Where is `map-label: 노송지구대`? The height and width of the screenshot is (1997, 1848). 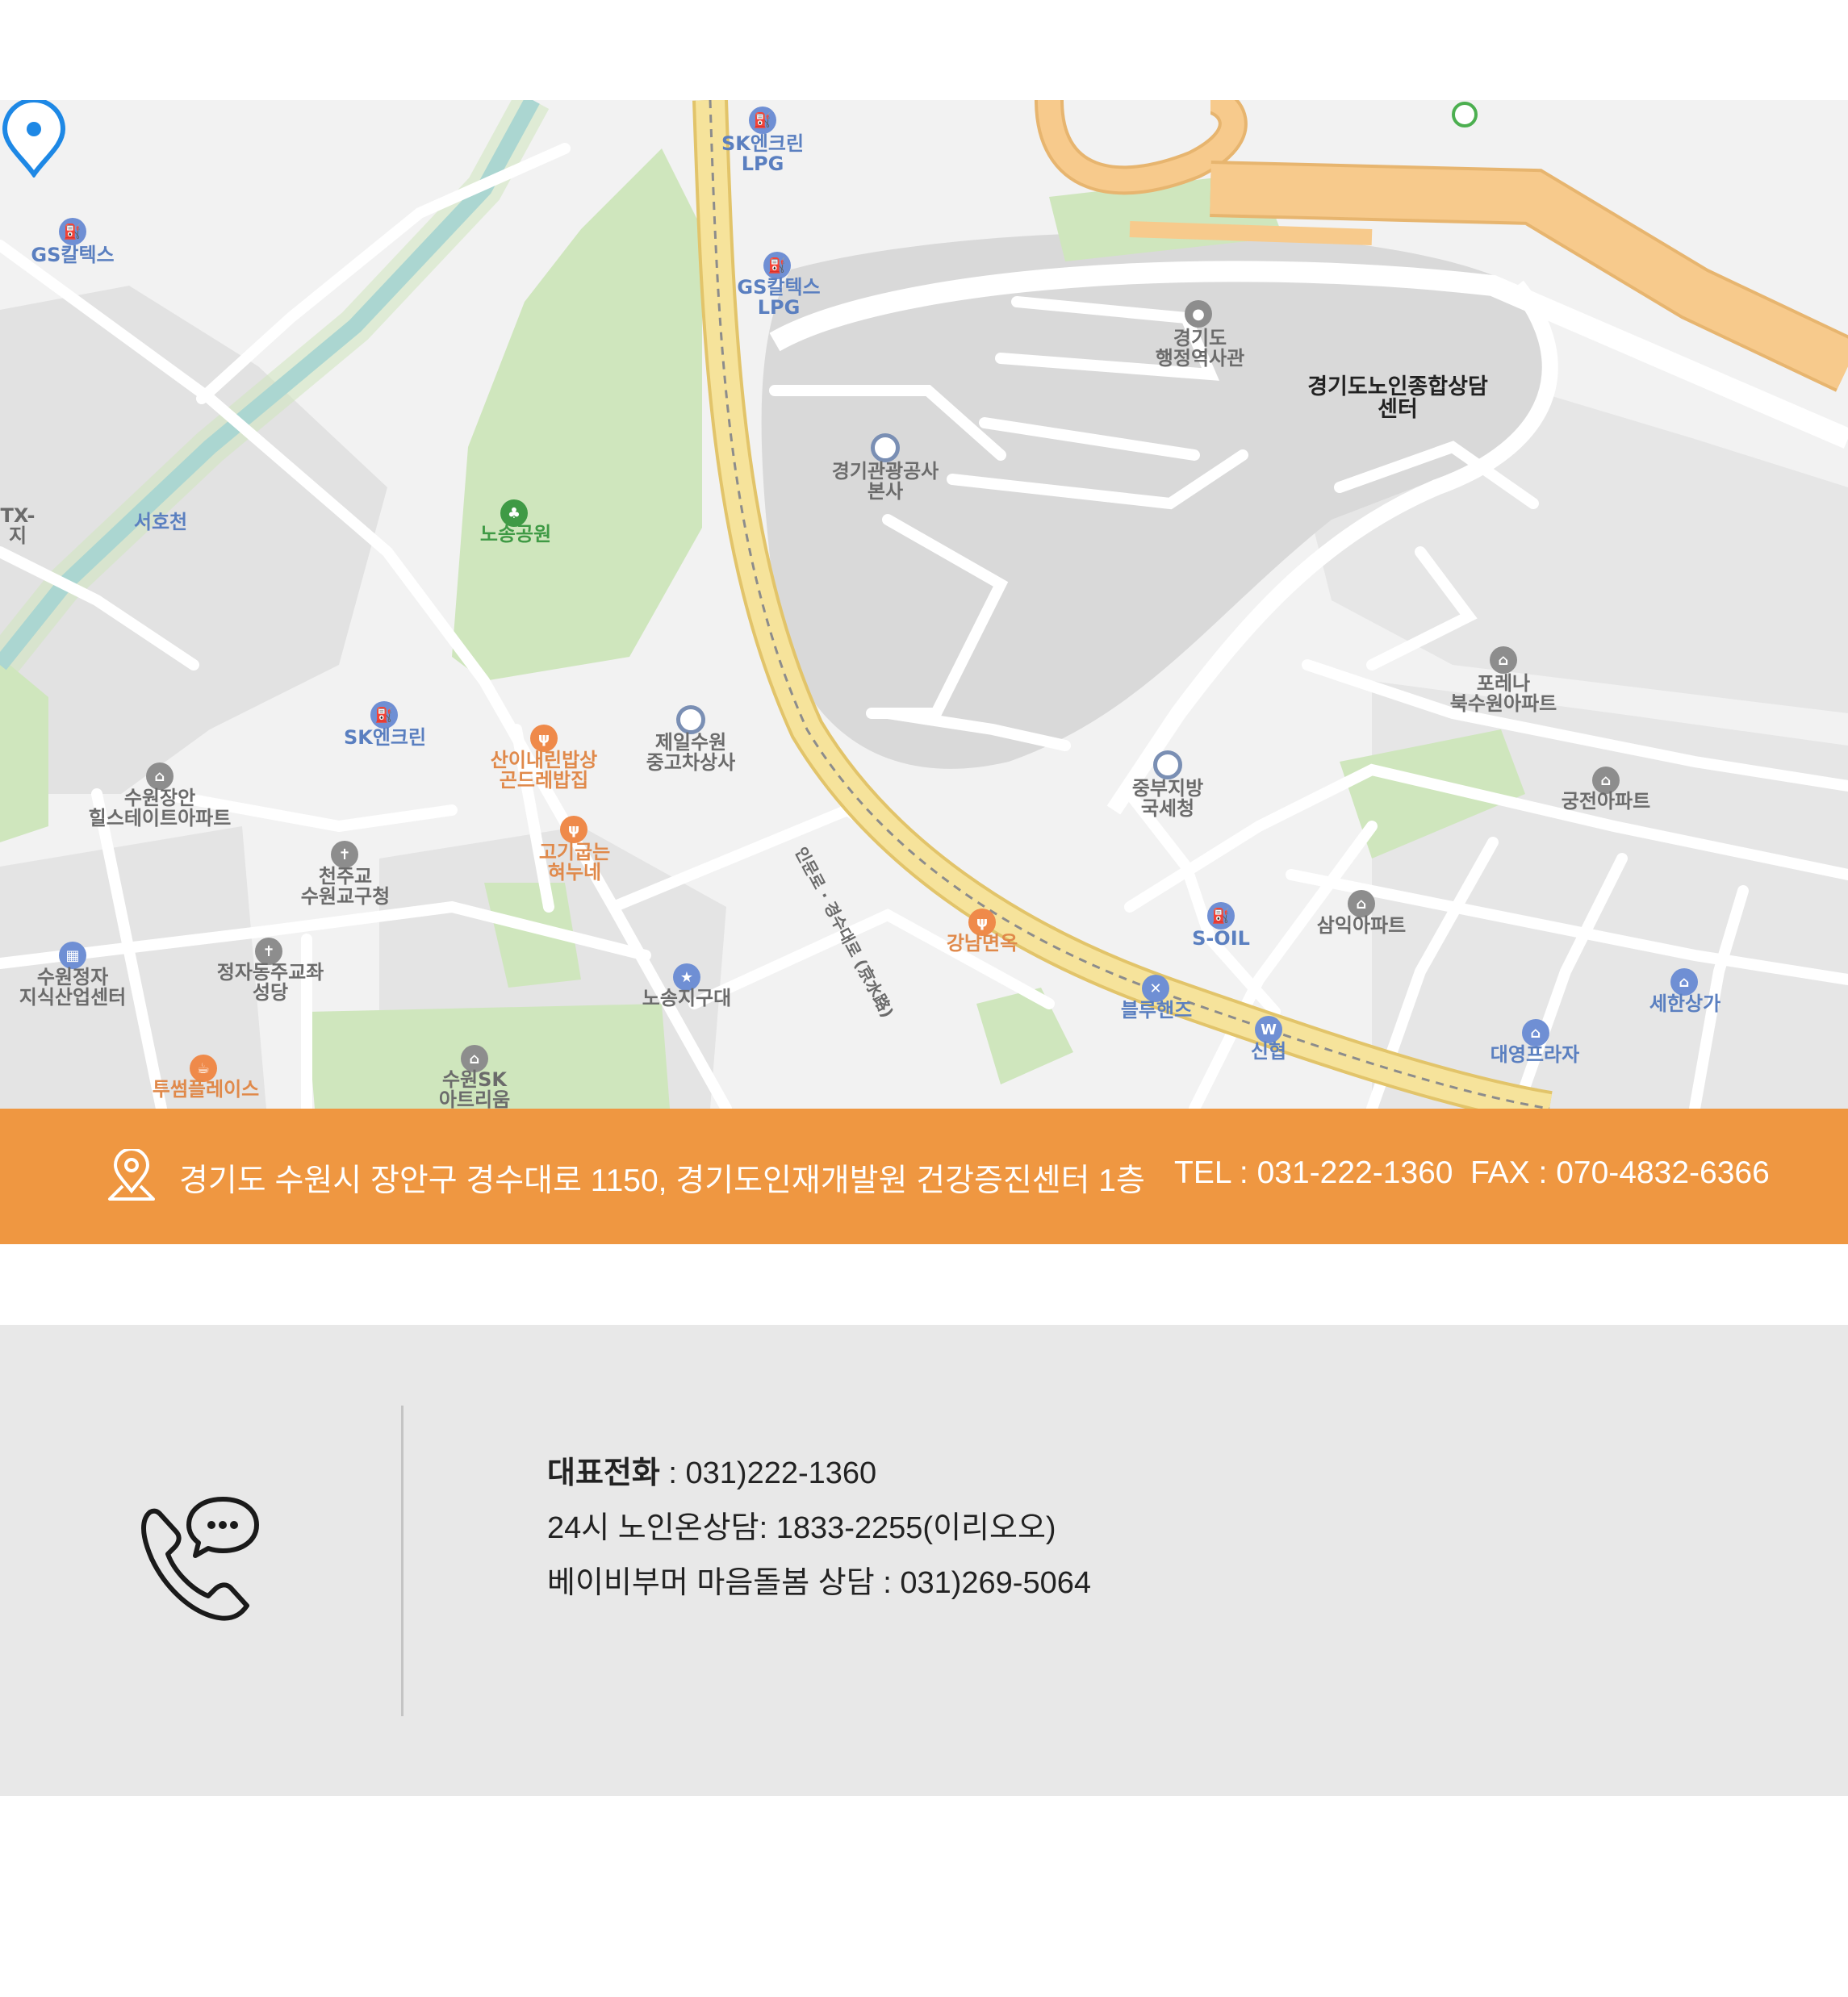 map-label: 노송지구대 is located at coordinates (686, 998).